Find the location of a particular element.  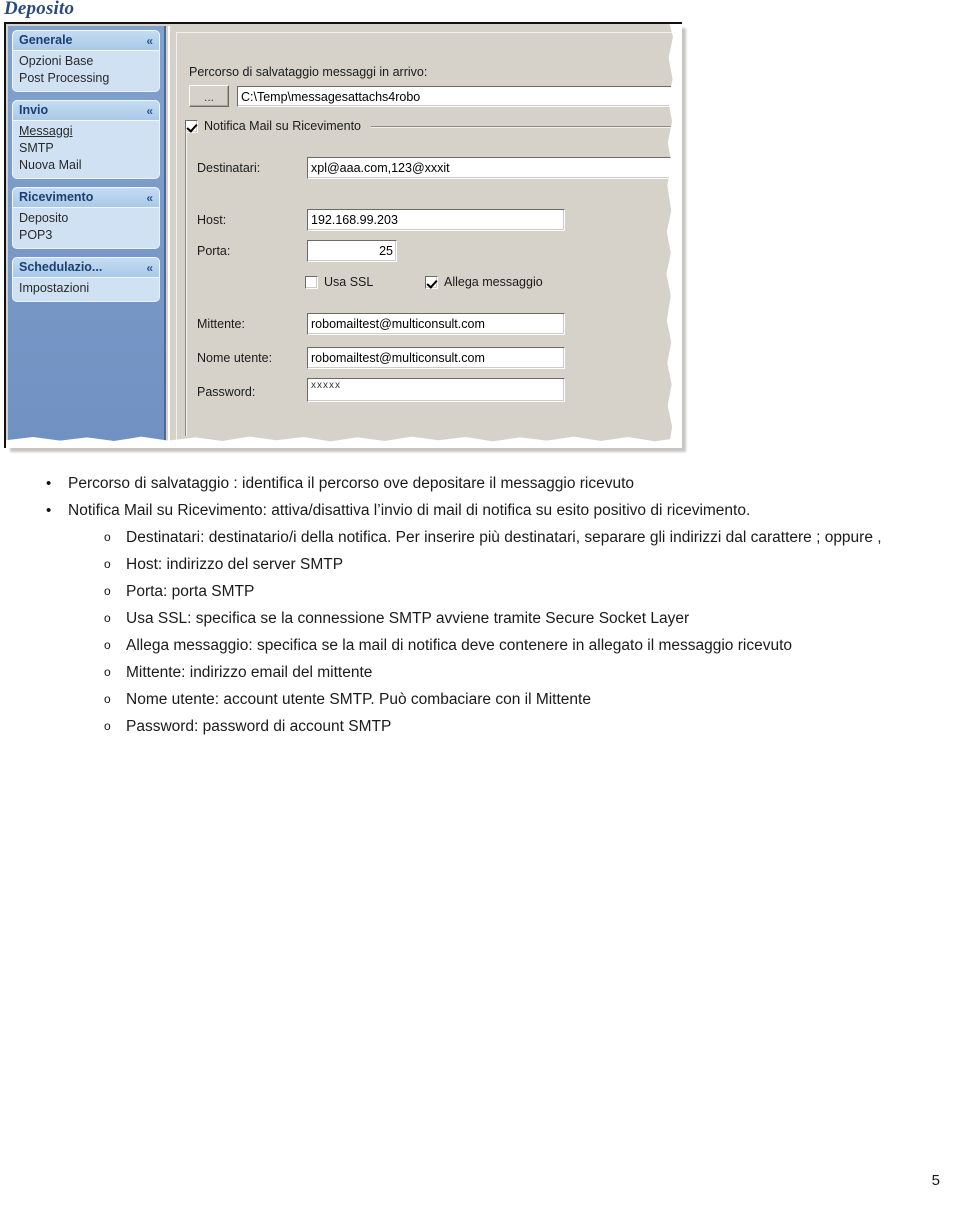

sidebar-item-opzioni-base: Opzioni Base is located at coordinates (86, 61).